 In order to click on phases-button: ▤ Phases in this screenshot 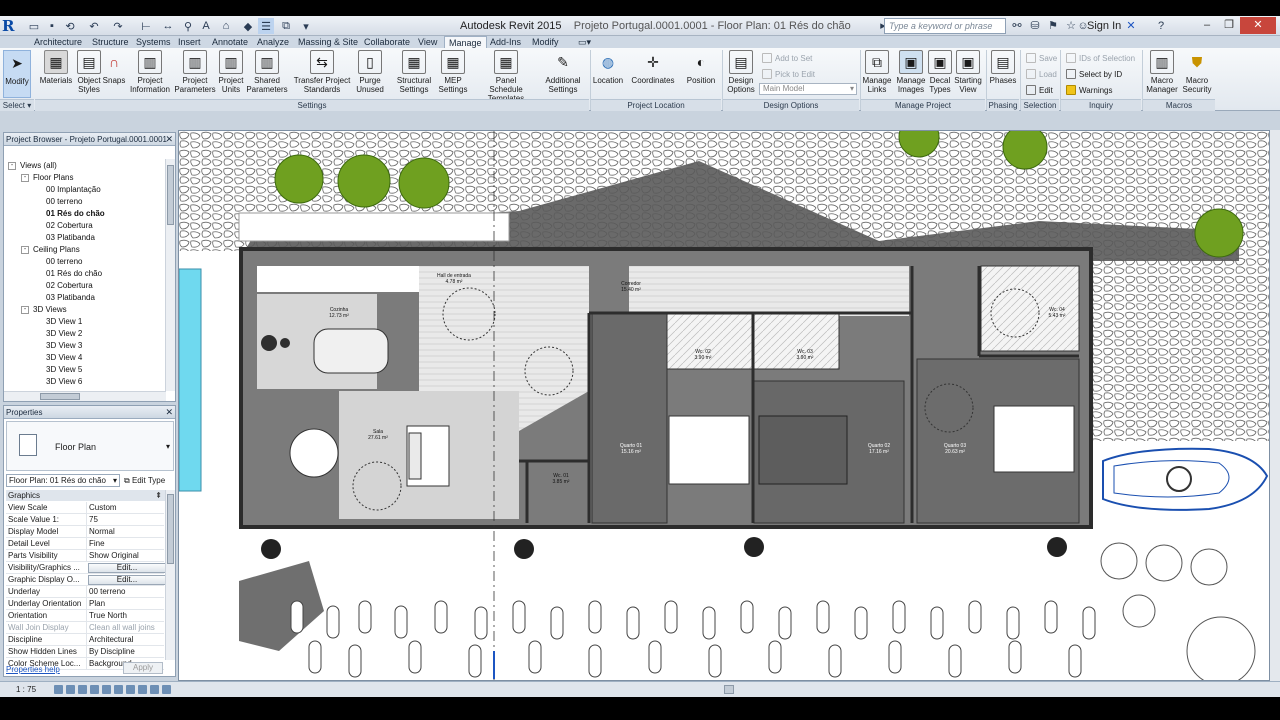, I will do `click(1003, 67)`.